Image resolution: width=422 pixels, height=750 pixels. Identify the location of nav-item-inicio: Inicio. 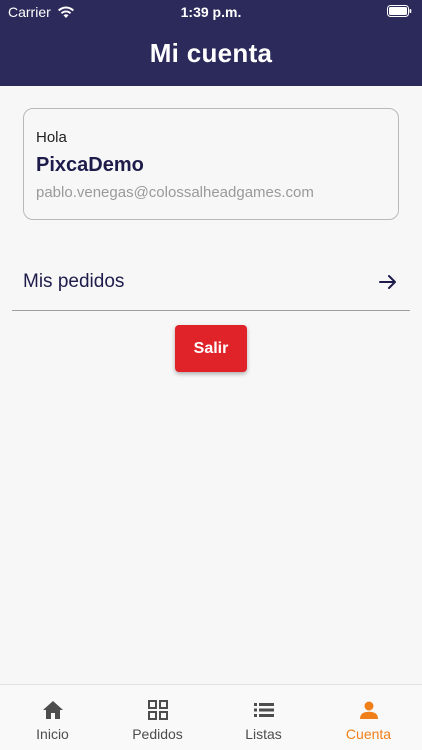
(52, 717).